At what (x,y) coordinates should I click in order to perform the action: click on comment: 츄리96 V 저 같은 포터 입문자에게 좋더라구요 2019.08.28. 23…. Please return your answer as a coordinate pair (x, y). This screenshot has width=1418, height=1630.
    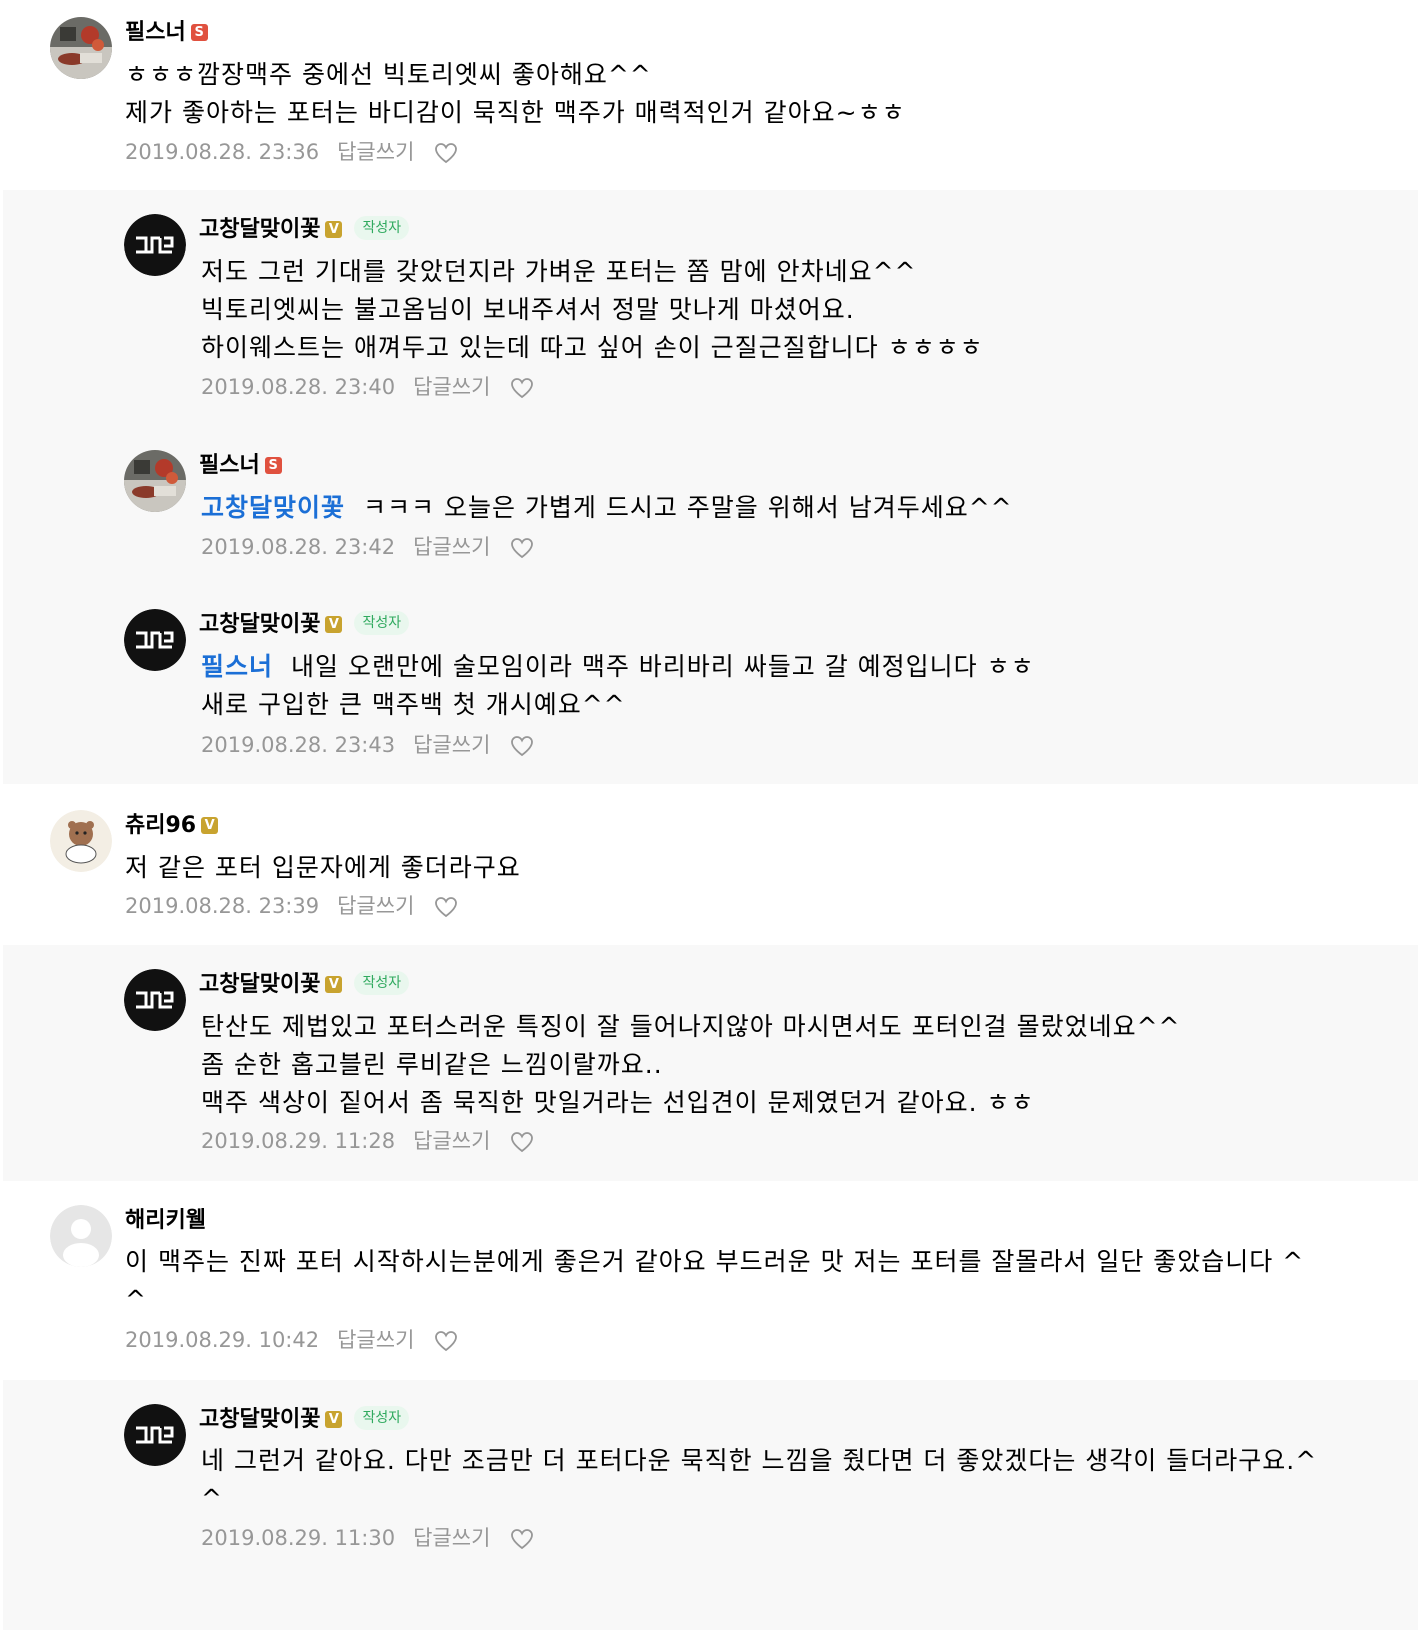
    Looking at the image, I should click on (709, 864).